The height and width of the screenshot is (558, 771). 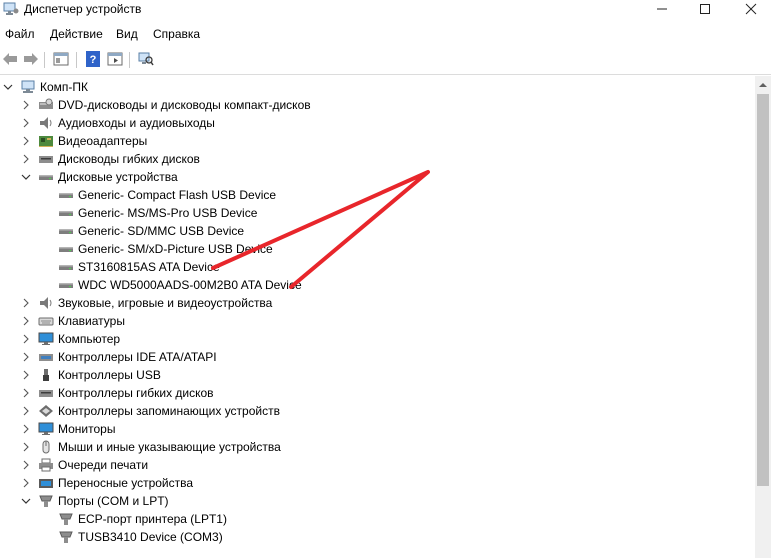 What do you see at coordinates (118, 357) in the screenshot?
I see `tree-category-item: Контроллеры IDE ATA/ATAPI` at bounding box center [118, 357].